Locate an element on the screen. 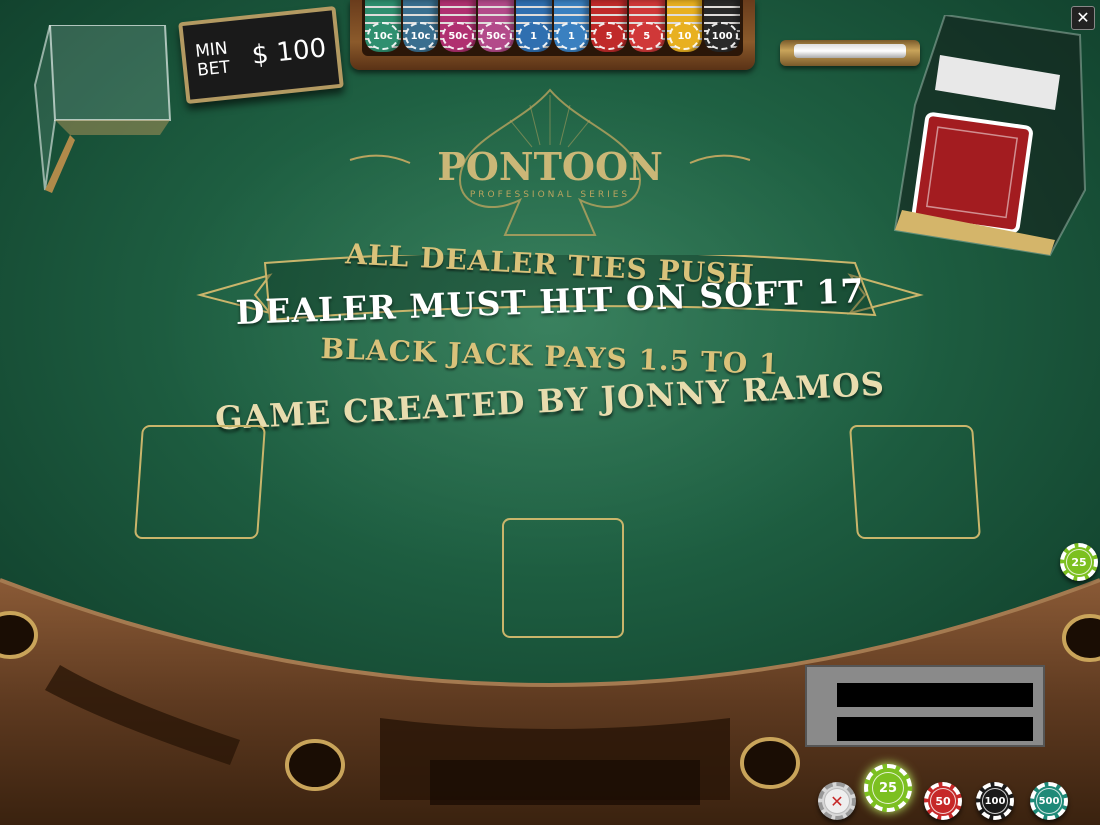 The image size is (1100, 825). balance-display is located at coordinates (935, 695).